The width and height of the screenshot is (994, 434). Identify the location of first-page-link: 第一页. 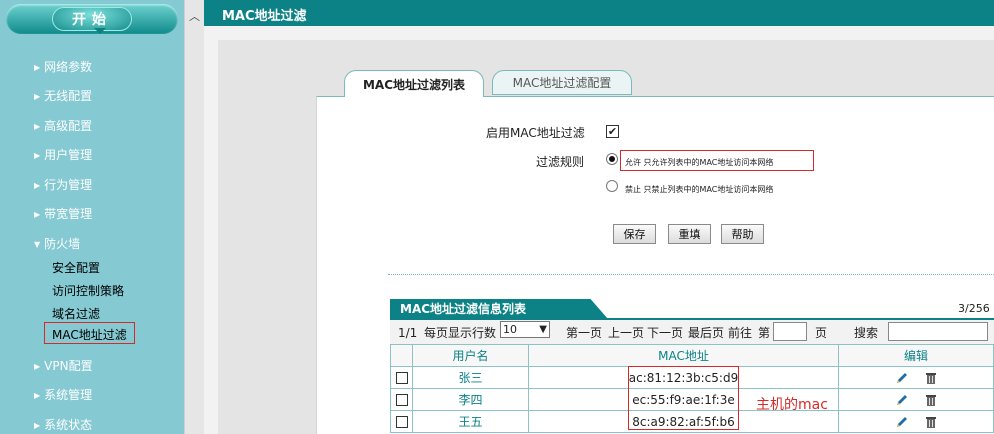
(584, 332).